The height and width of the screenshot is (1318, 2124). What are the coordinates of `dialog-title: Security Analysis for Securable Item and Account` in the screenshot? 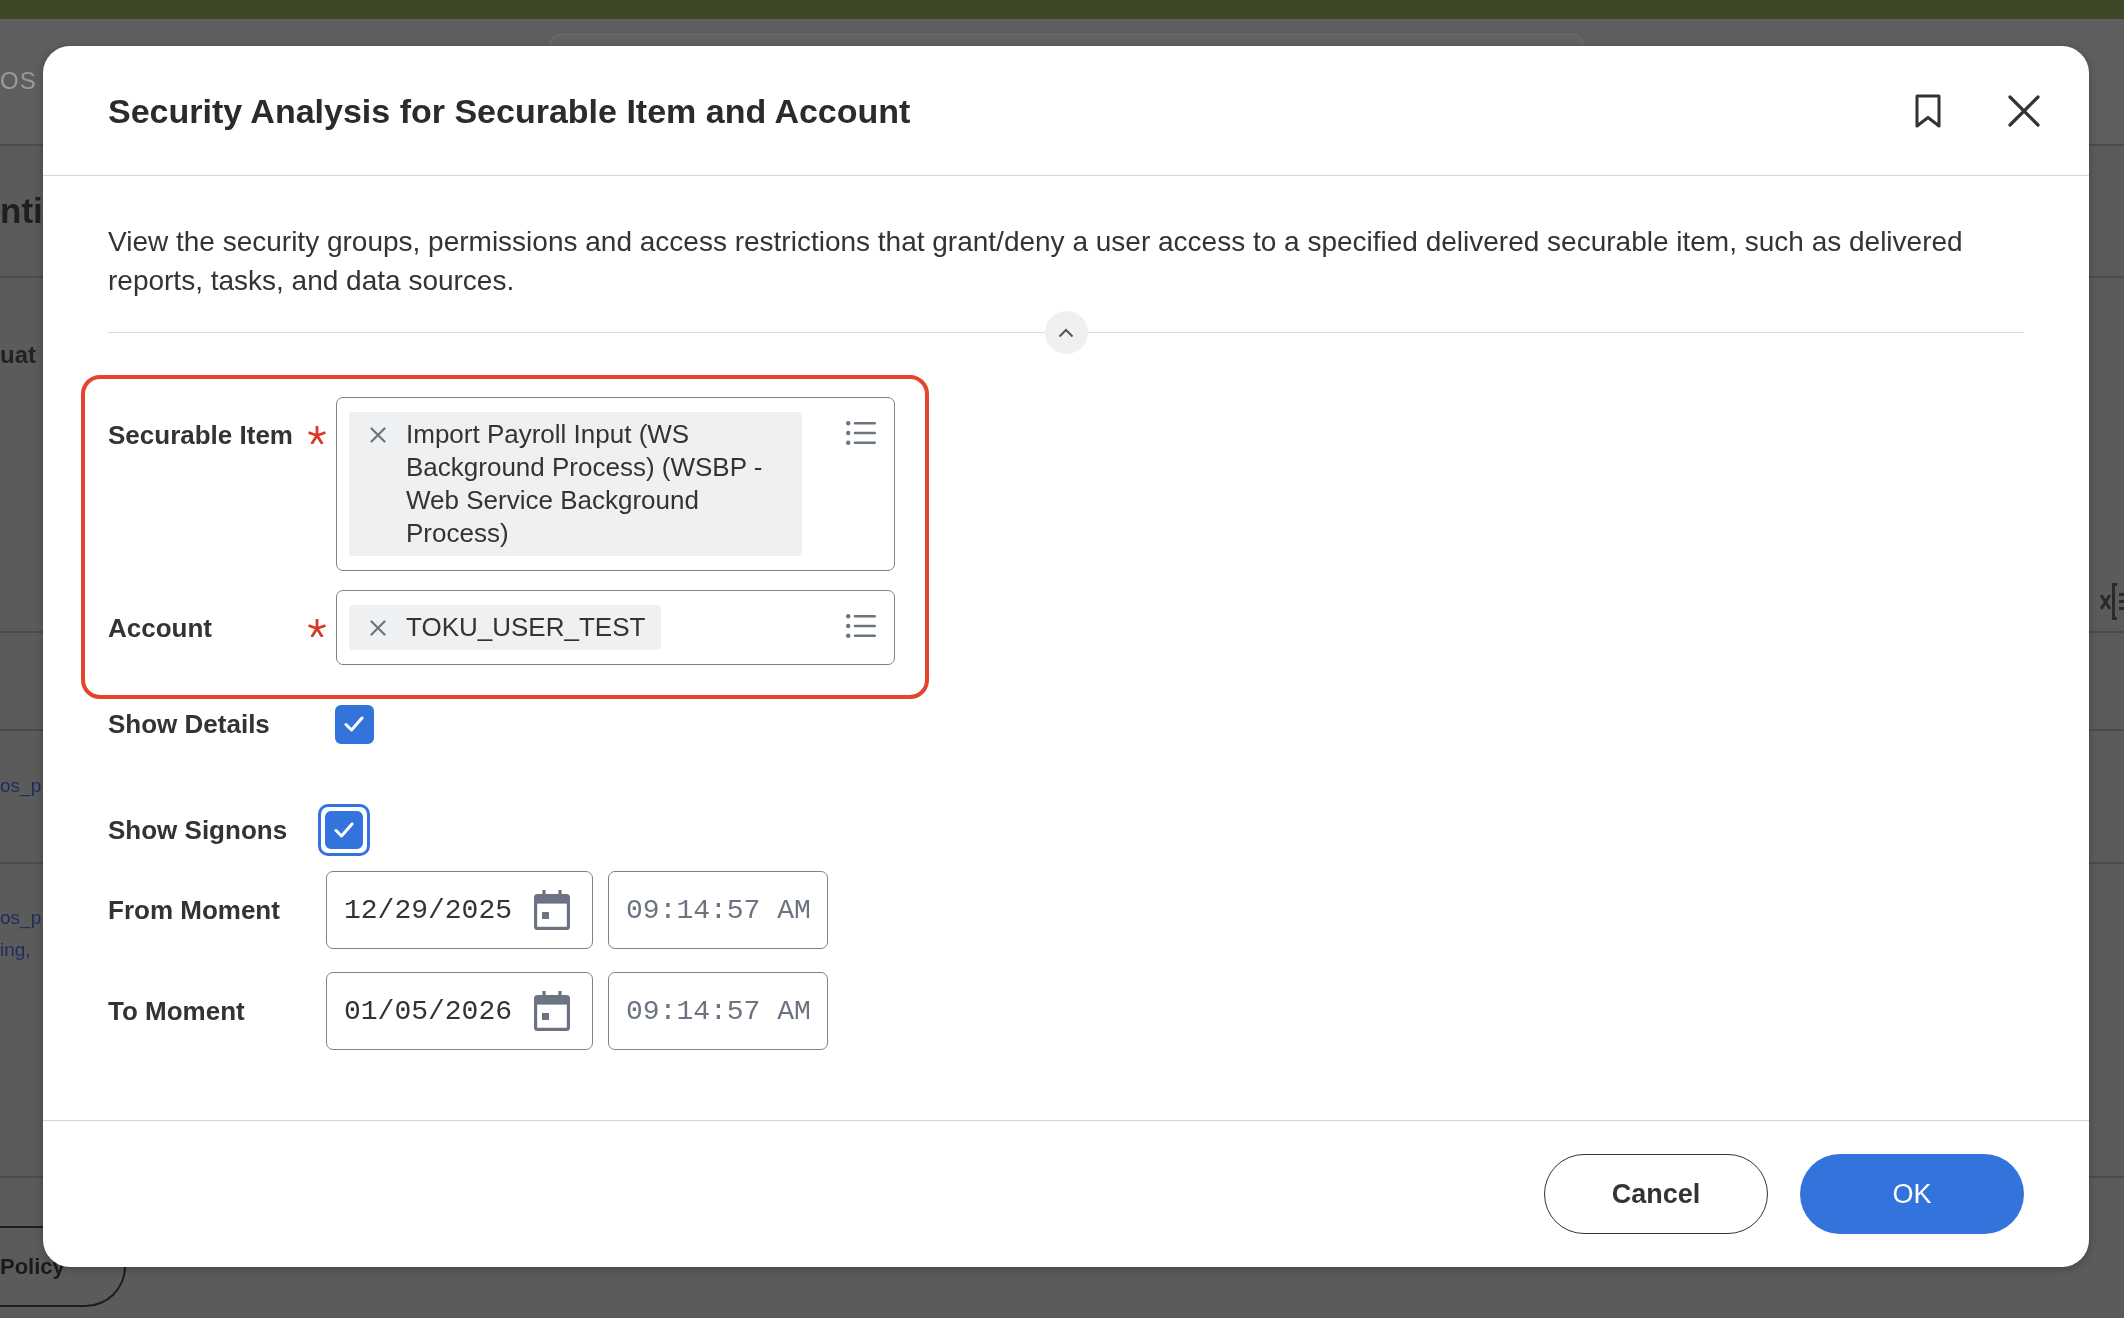 It's located at (509, 111).